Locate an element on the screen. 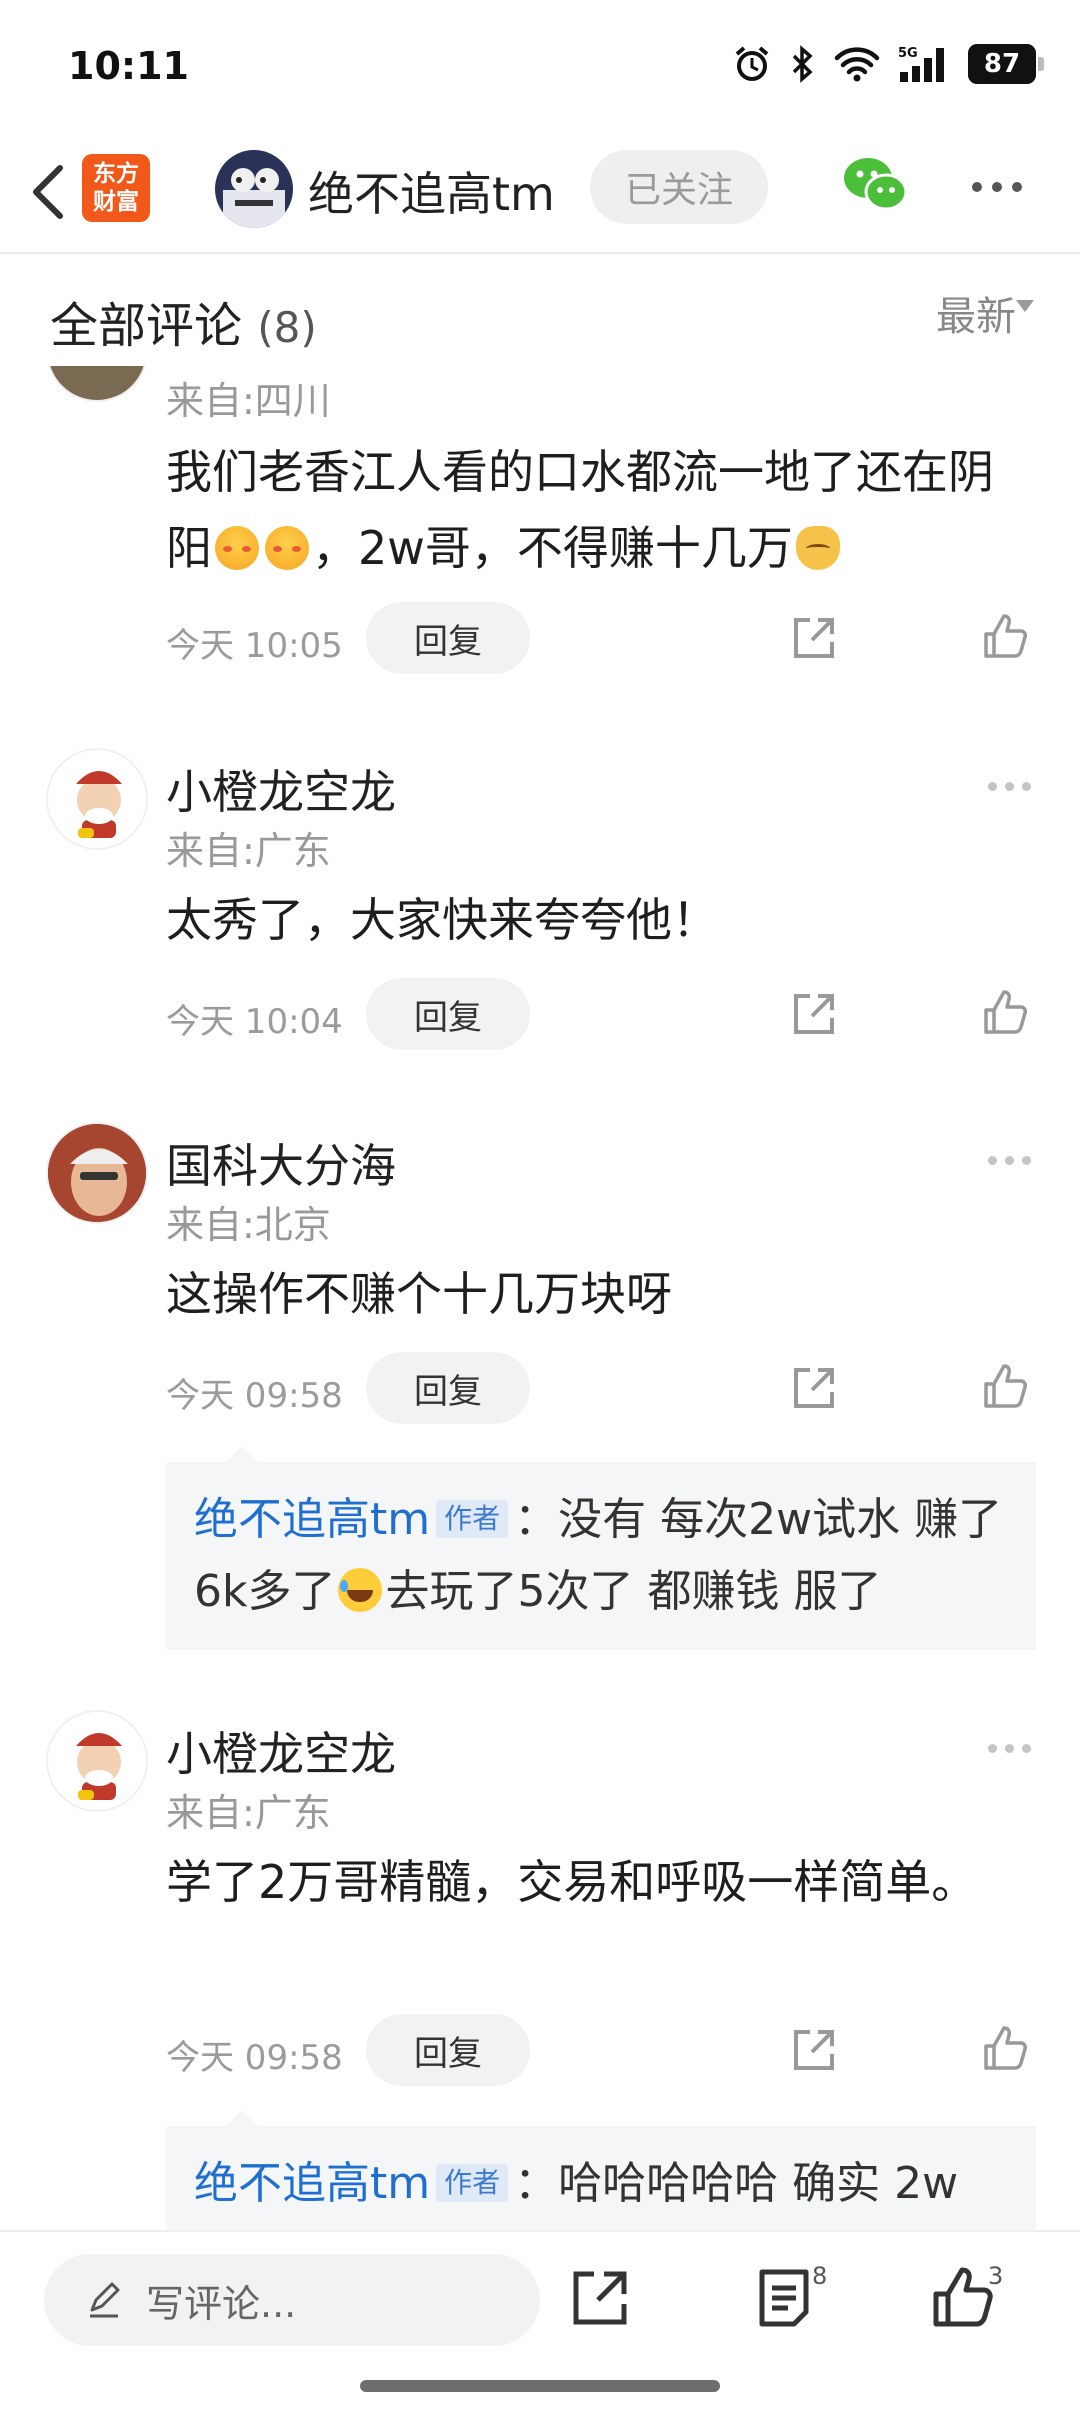 This screenshot has width=1080, height=2412. comment-location: 来自:四川 is located at coordinates (248, 401).